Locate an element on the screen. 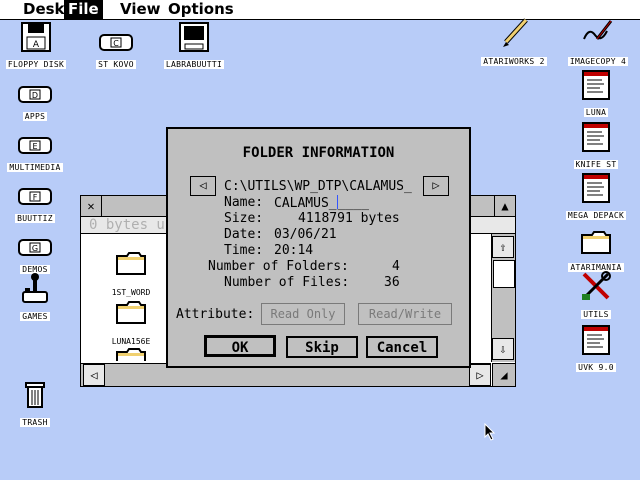 The image size is (640, 480). desktop-icon-apps: D APPS is located at coordinates (36, 97).